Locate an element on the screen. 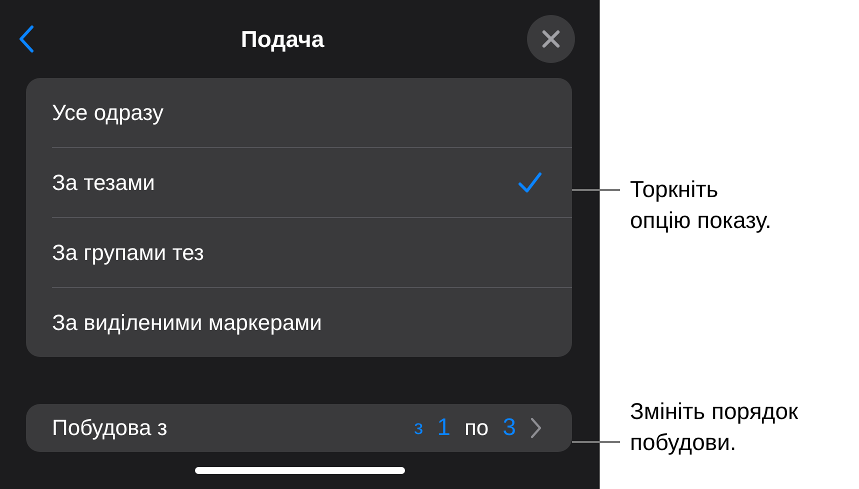 The image size is (859, 489). chevron-left-icon is located at coordinates (26, 39).